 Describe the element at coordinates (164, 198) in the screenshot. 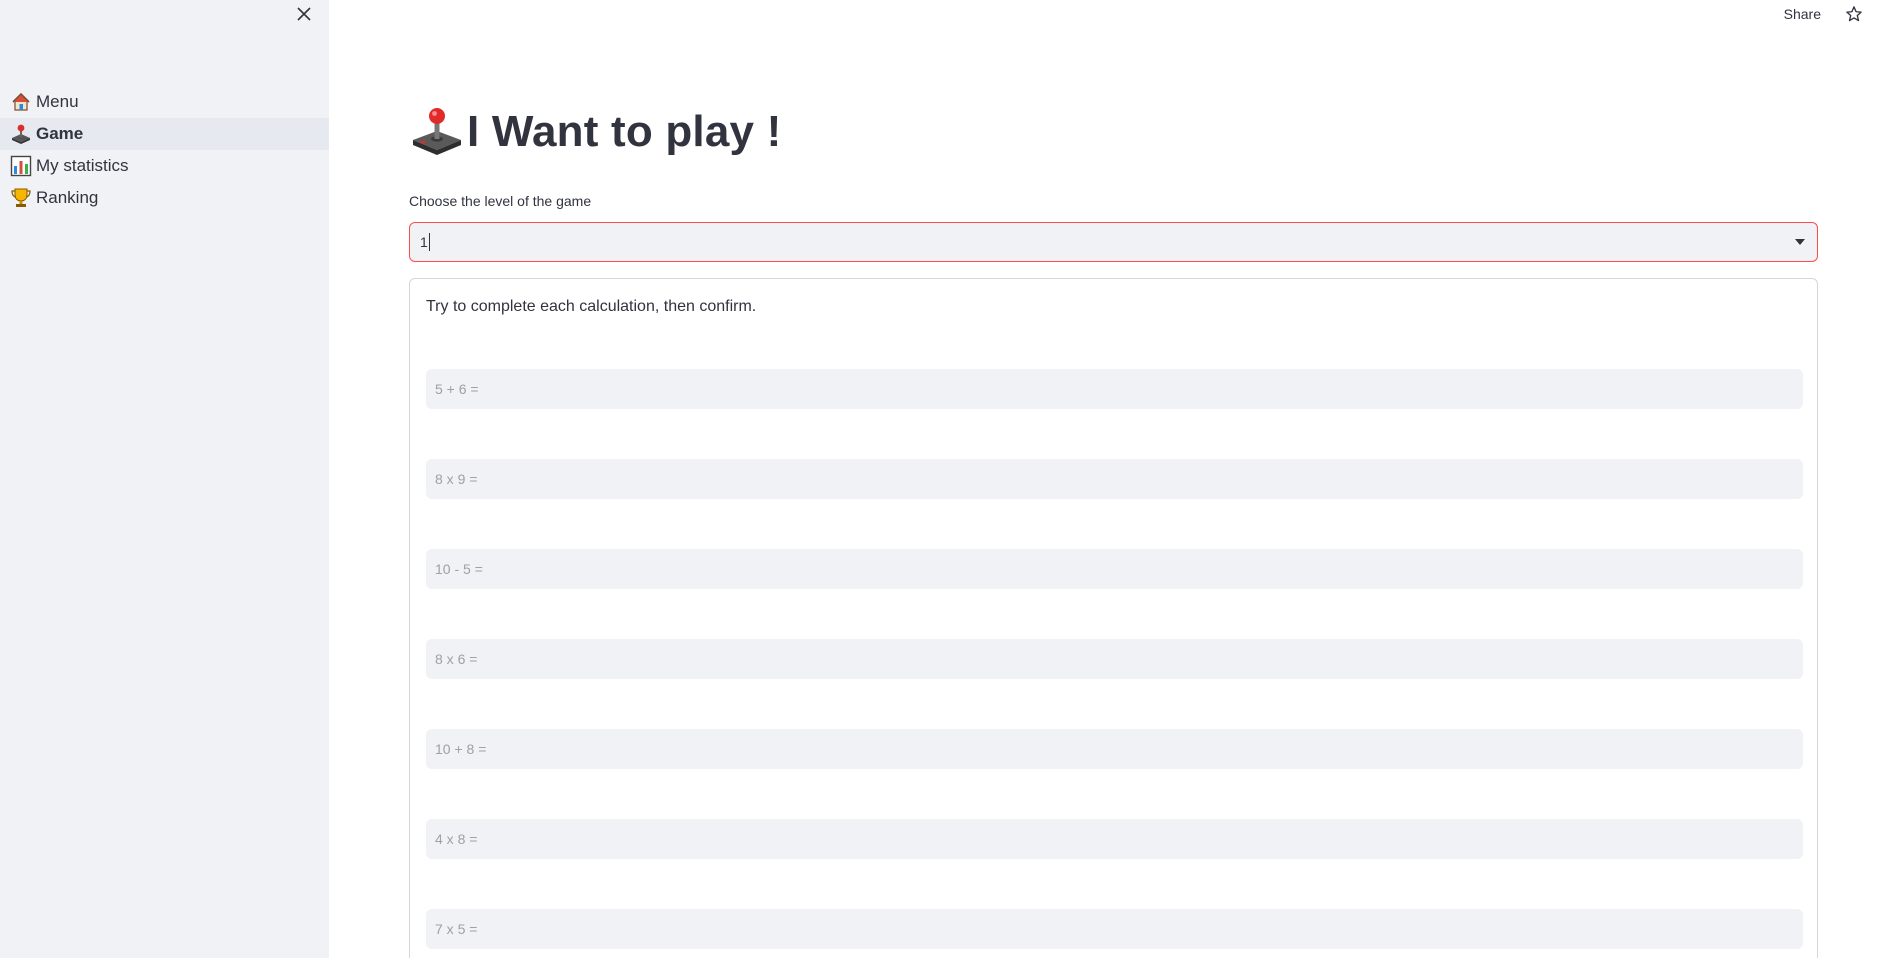

I see `sidebar-item-ranking: Ranking` at that location.